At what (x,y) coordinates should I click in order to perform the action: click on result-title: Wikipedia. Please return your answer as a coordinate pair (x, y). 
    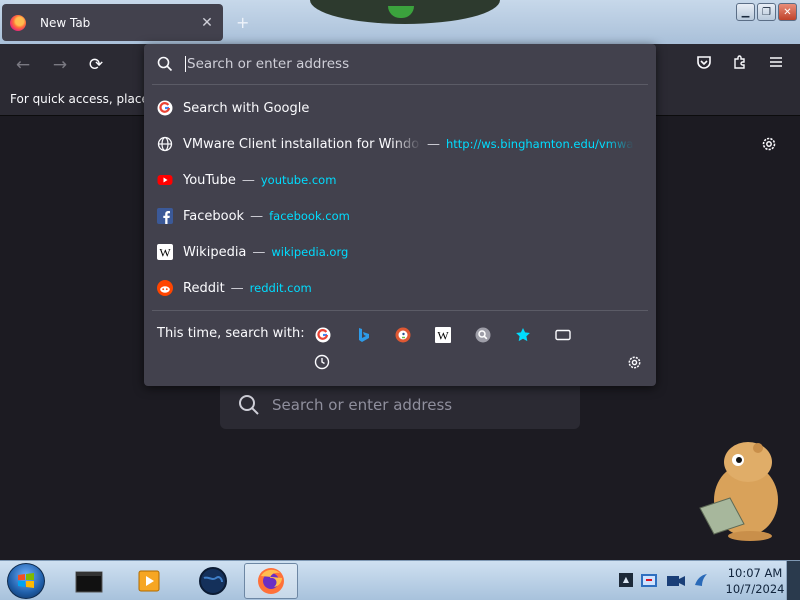
    Looking at the image, I should click on (215, 252).